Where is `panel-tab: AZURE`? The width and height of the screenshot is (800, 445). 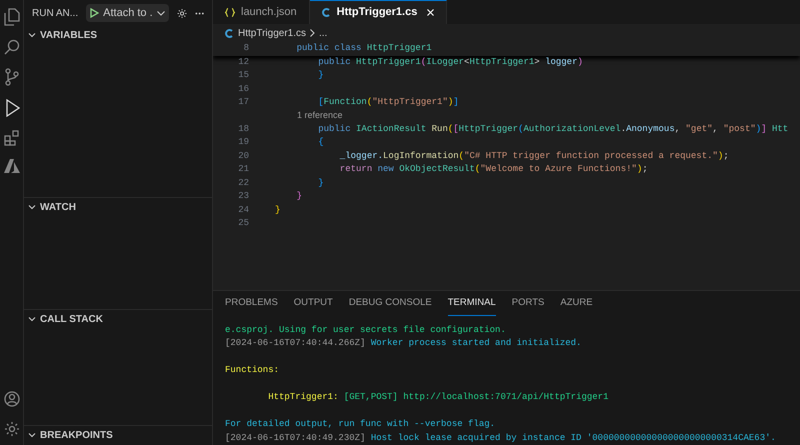 panel-tab: AZURE is located at coordinates (576, 306).